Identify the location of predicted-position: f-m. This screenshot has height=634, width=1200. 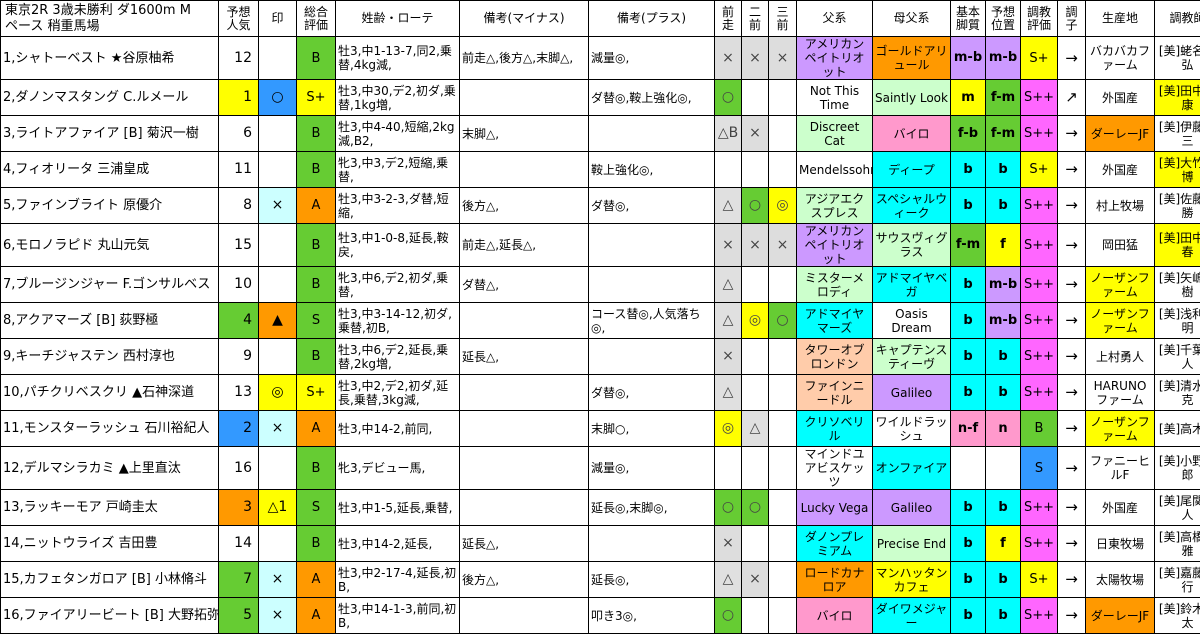
(1003, 134).